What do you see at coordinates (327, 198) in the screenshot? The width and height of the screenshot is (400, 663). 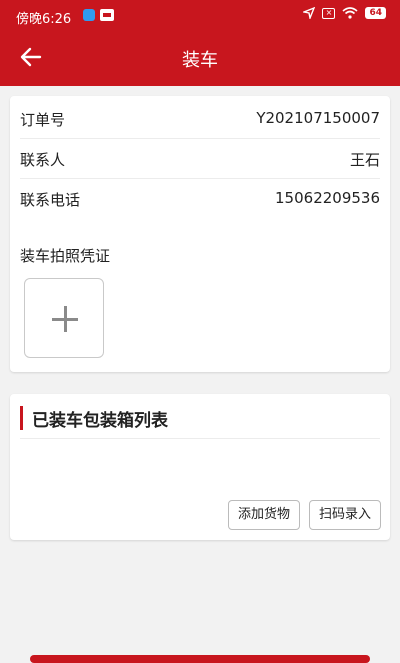 I see `phone-value: 15062209536` at bounding box center [327, 198].